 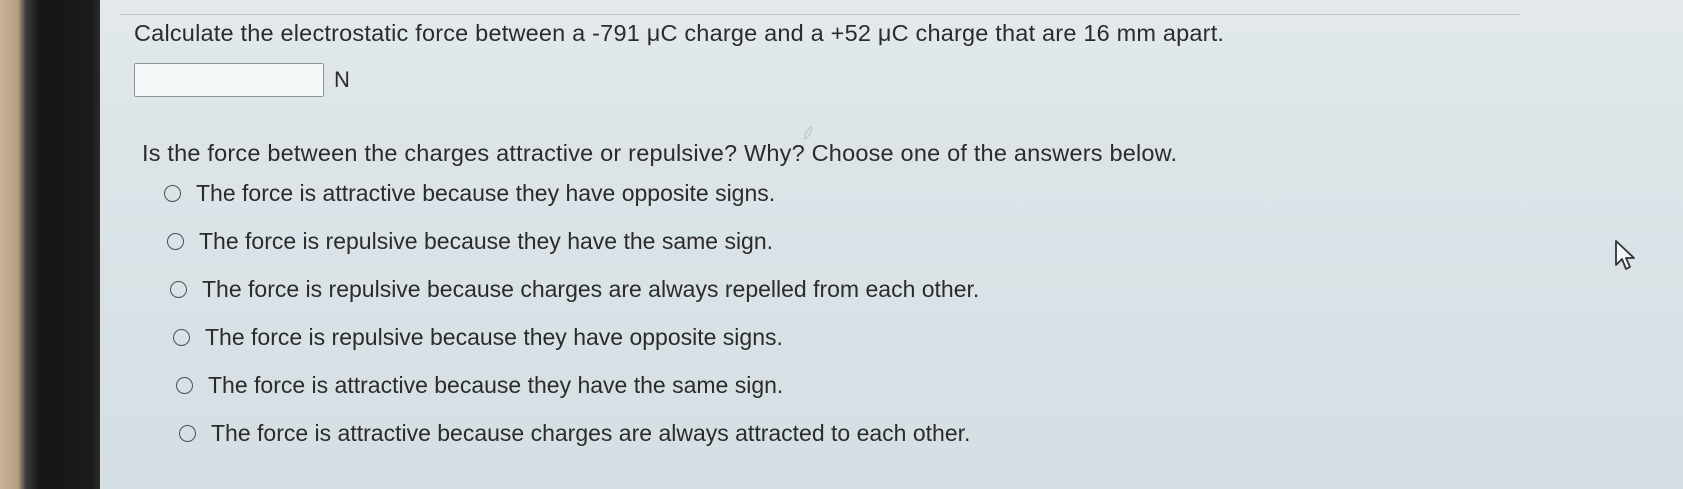 What do you see at coordinates (50, 244) in the screenshot?
I see `monitor-bezel` at bounding box center [50, 244].